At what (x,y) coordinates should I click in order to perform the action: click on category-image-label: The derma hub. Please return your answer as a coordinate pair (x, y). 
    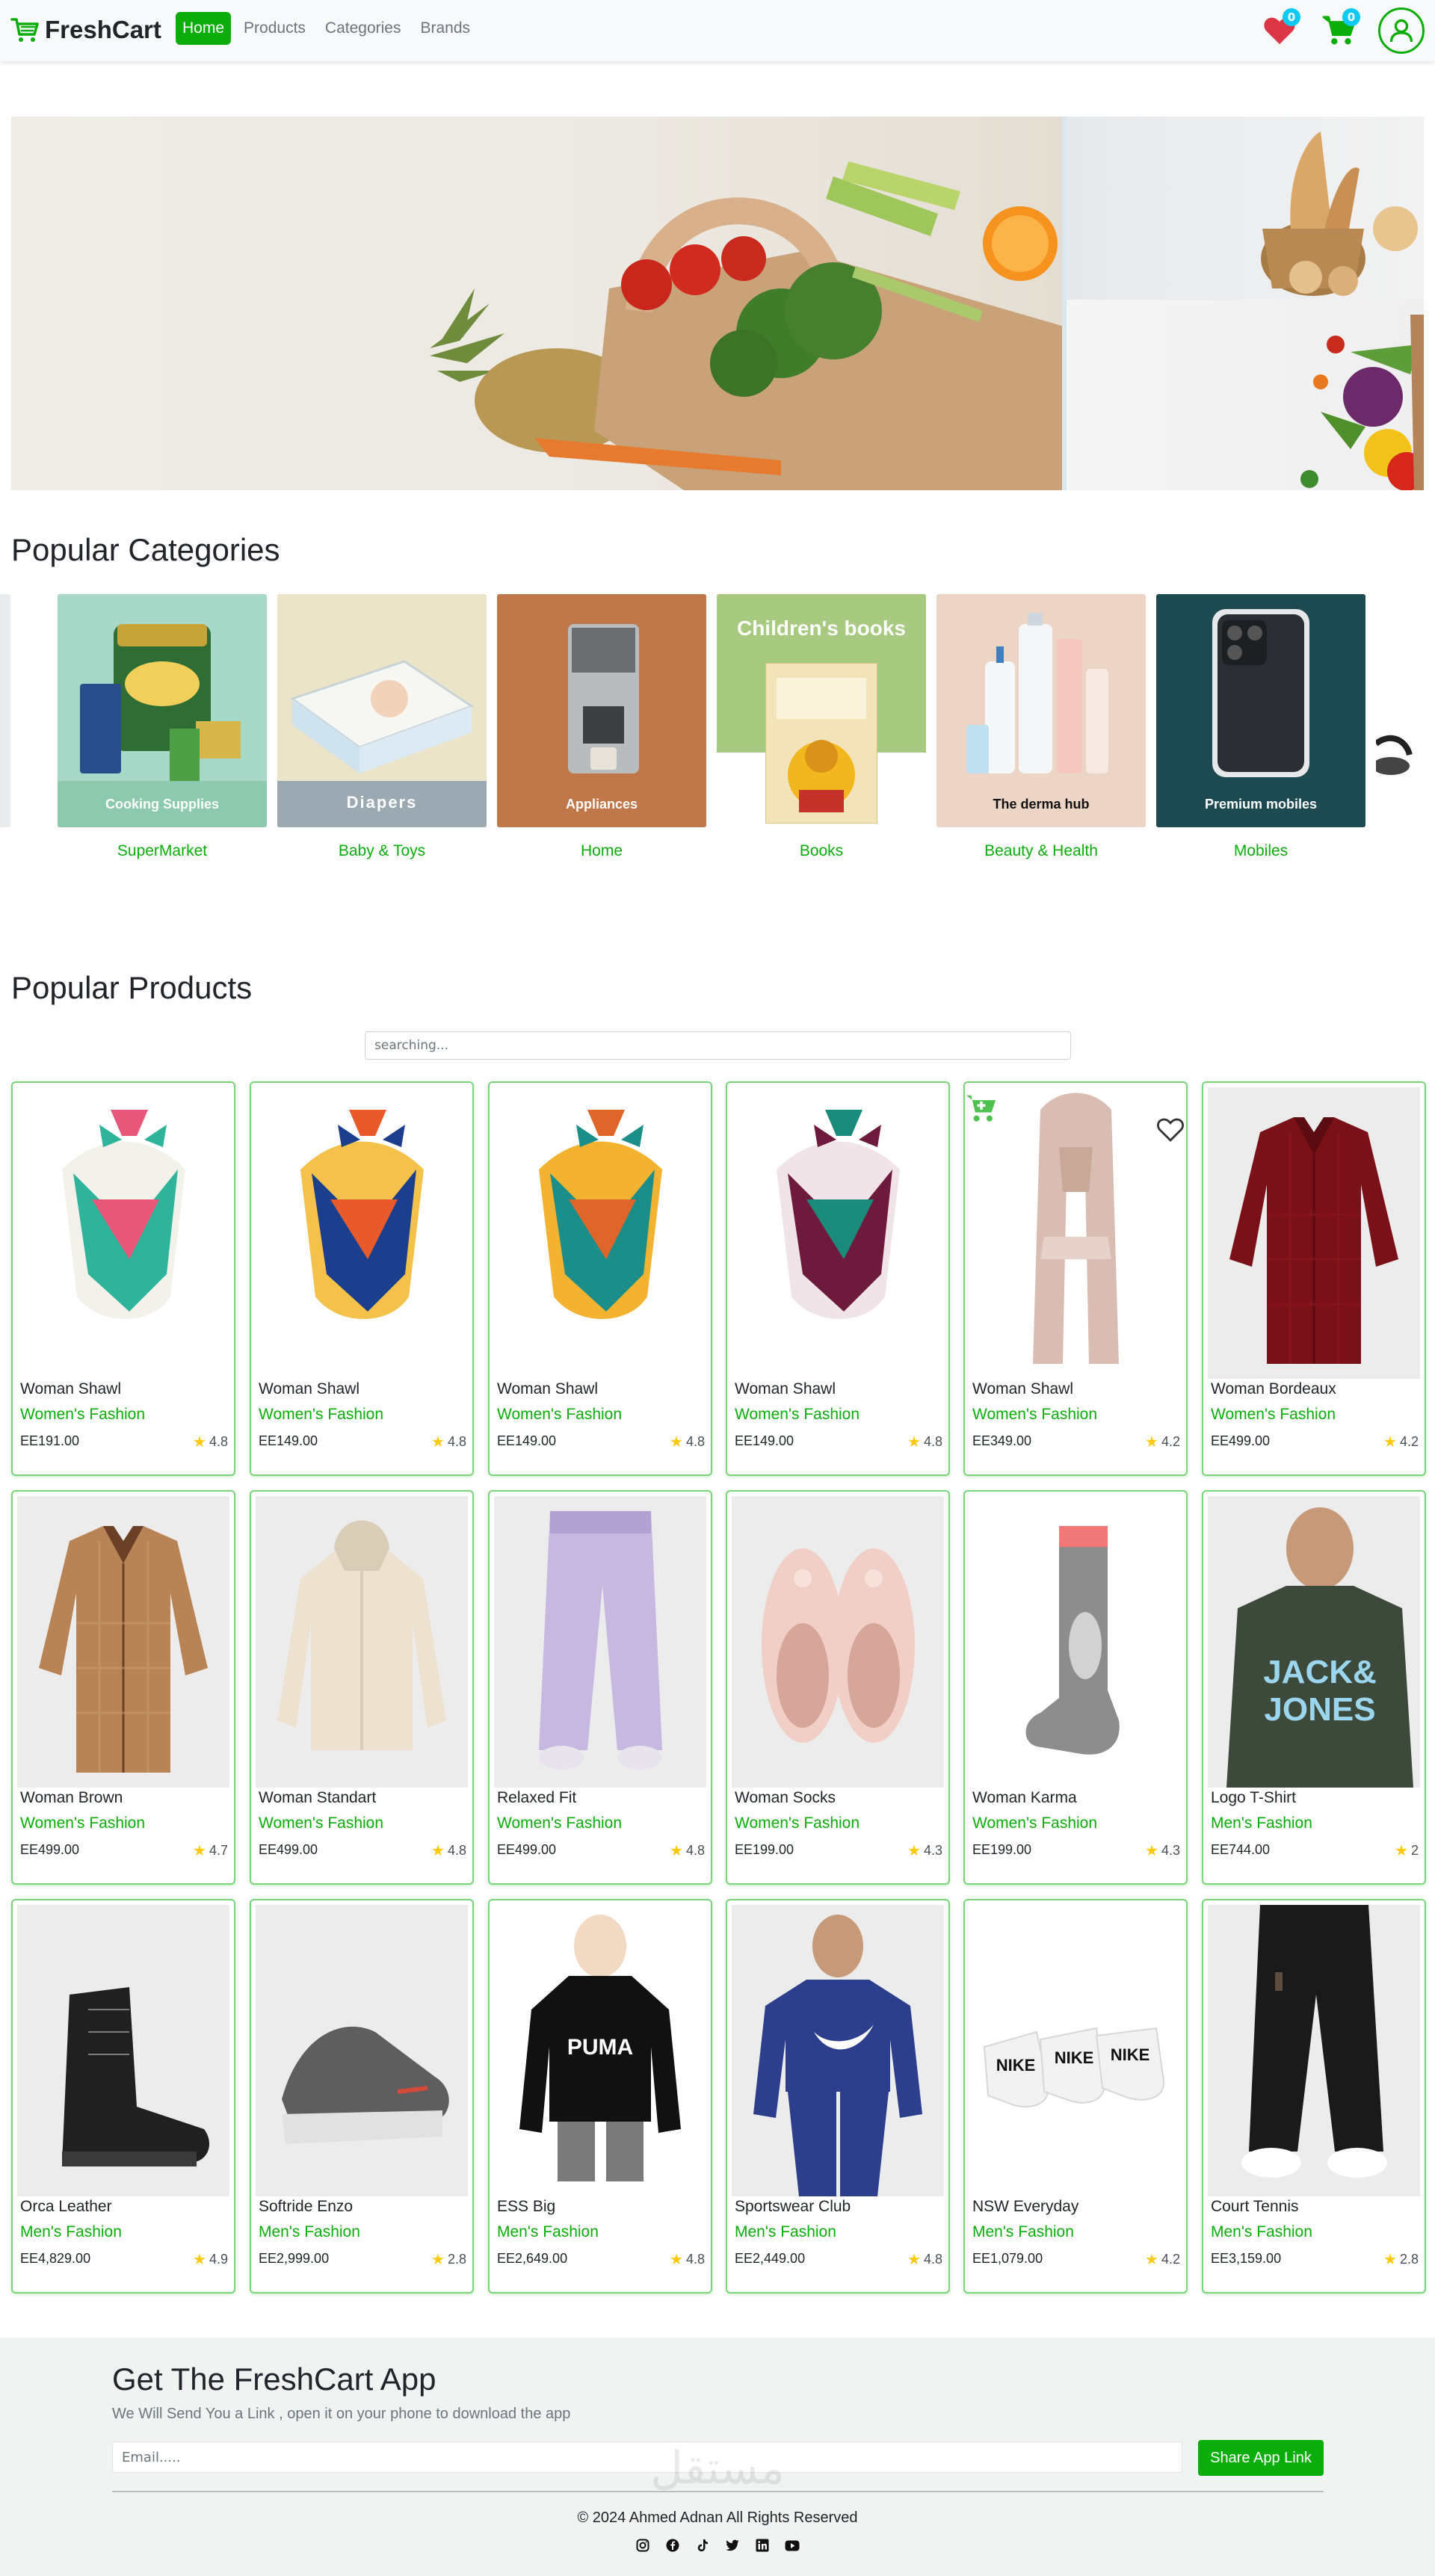
    Looking at the image, I should click on (1042, 805).